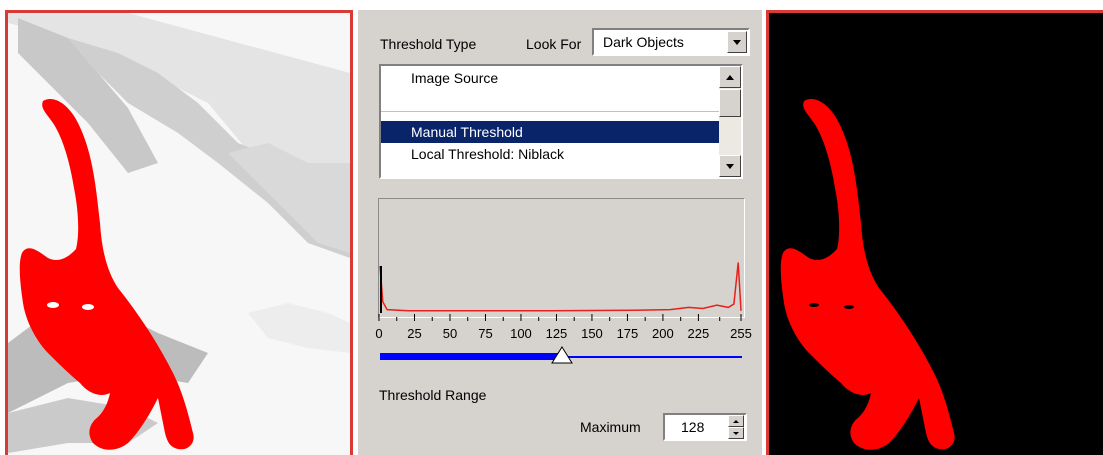 This screenshot has width=1103, height=455. What do you see at coordinates (741, 333) in the screenshot?
I see `axis-tick-label: 255` at bounding box center [741, 333].